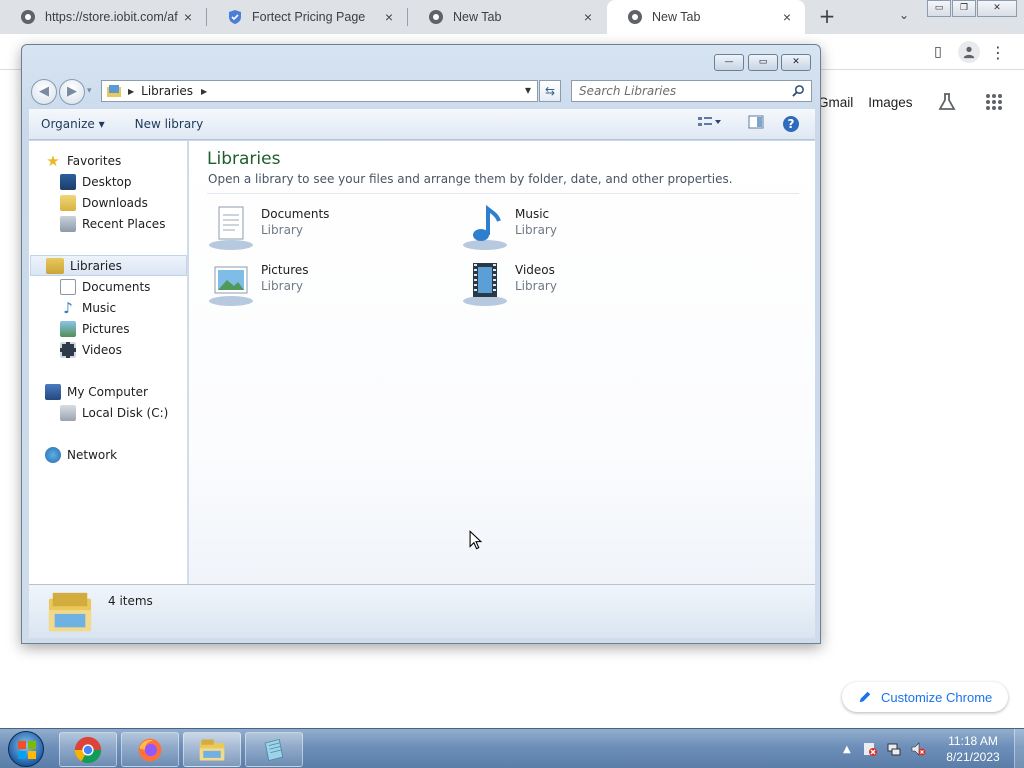 The image size is (1024, 768). I want to click on documents-library-icon, so click(231, 228).